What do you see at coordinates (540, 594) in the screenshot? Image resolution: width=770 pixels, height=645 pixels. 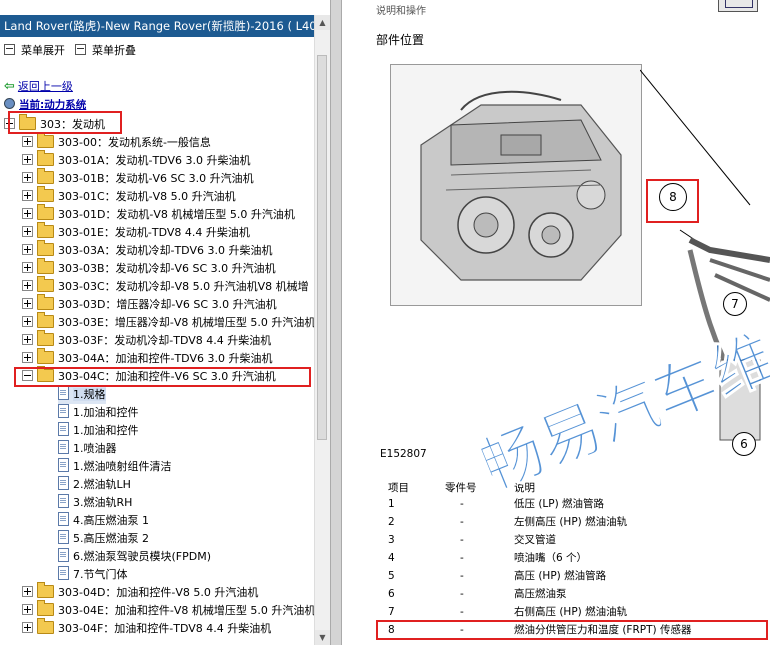 I see `table-cell: 高压燃油泵` at bounding box center [540, 594].